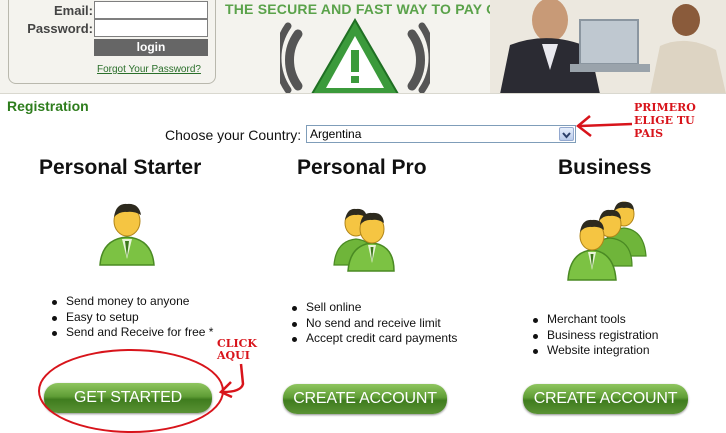 This screenshot has width=726, height=433. What do you see at coordinates (605, 399) in the screenshot?
I see `create-account-button-business: CREATE ACCOUNT` at bounding box center [605, 399].